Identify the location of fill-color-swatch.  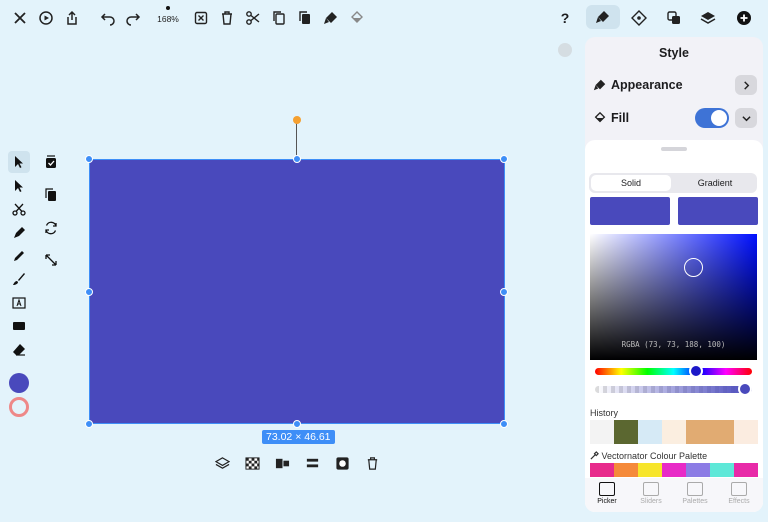
(19, 383).